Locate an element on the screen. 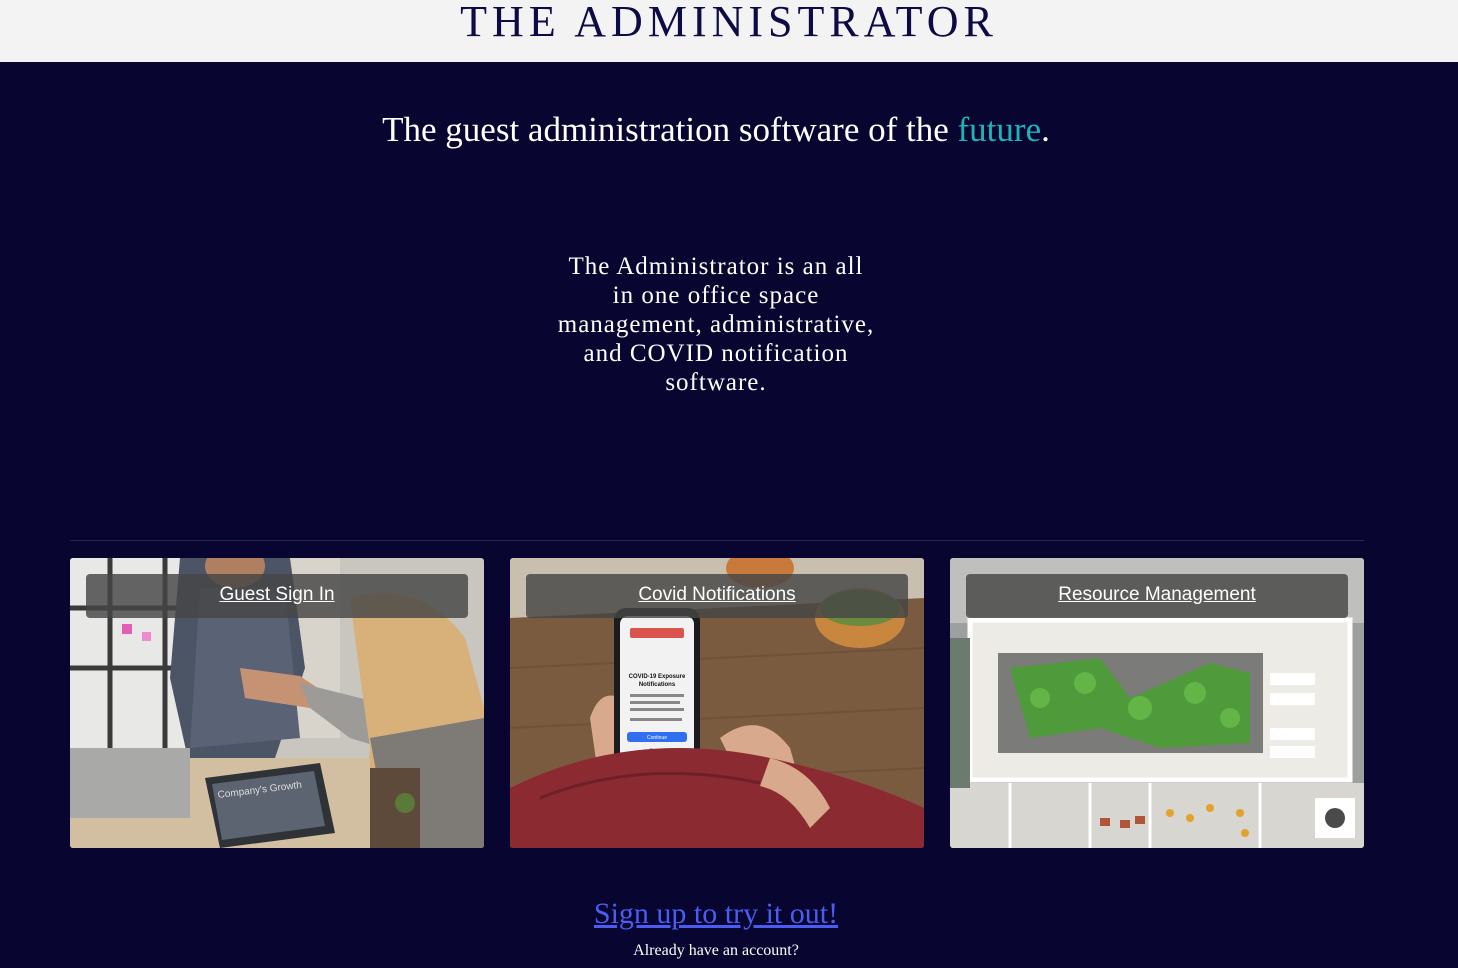 The height and width of the screenshot is (968, 1458). top-bar: THE ADMINISTRATOR is located at coordinates (729, 31).